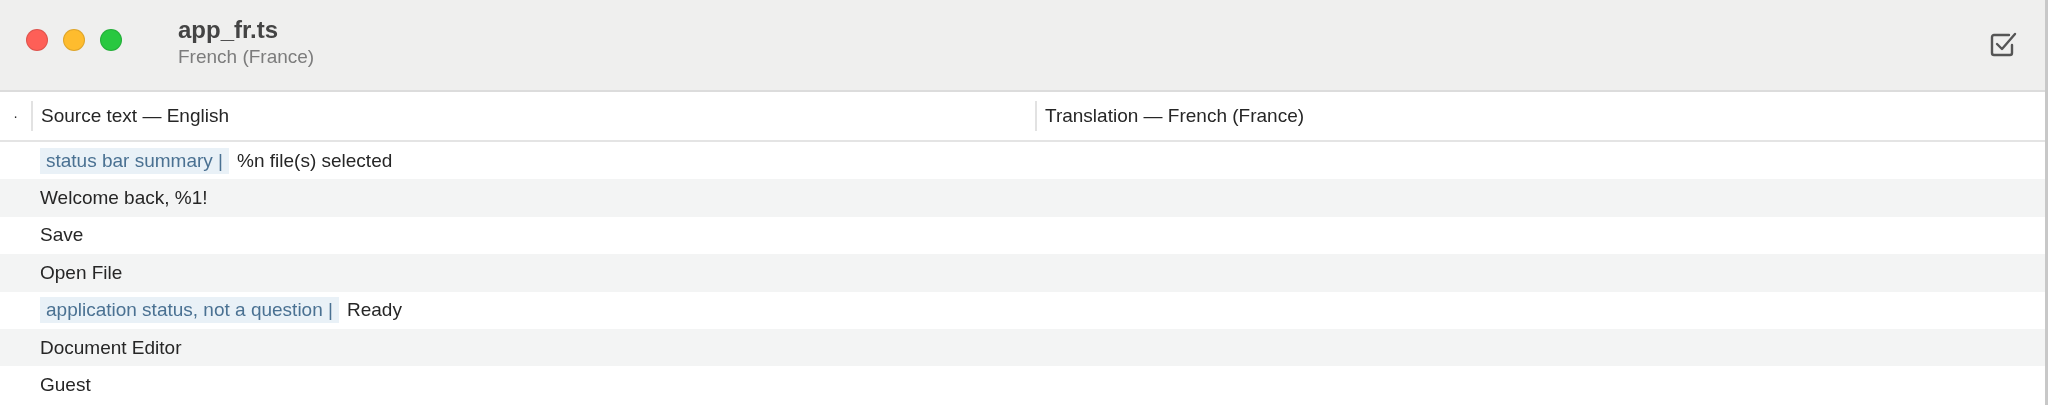  I want to click on checkbox-icon, so click(2003, 45).